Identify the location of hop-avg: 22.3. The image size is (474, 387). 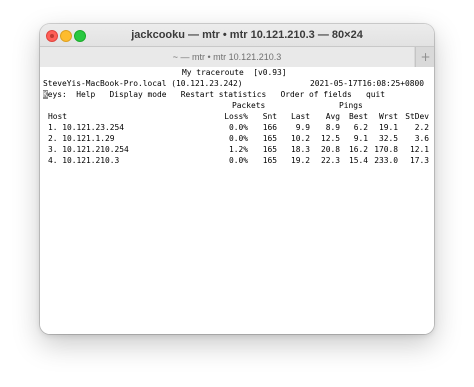
(330, 160).